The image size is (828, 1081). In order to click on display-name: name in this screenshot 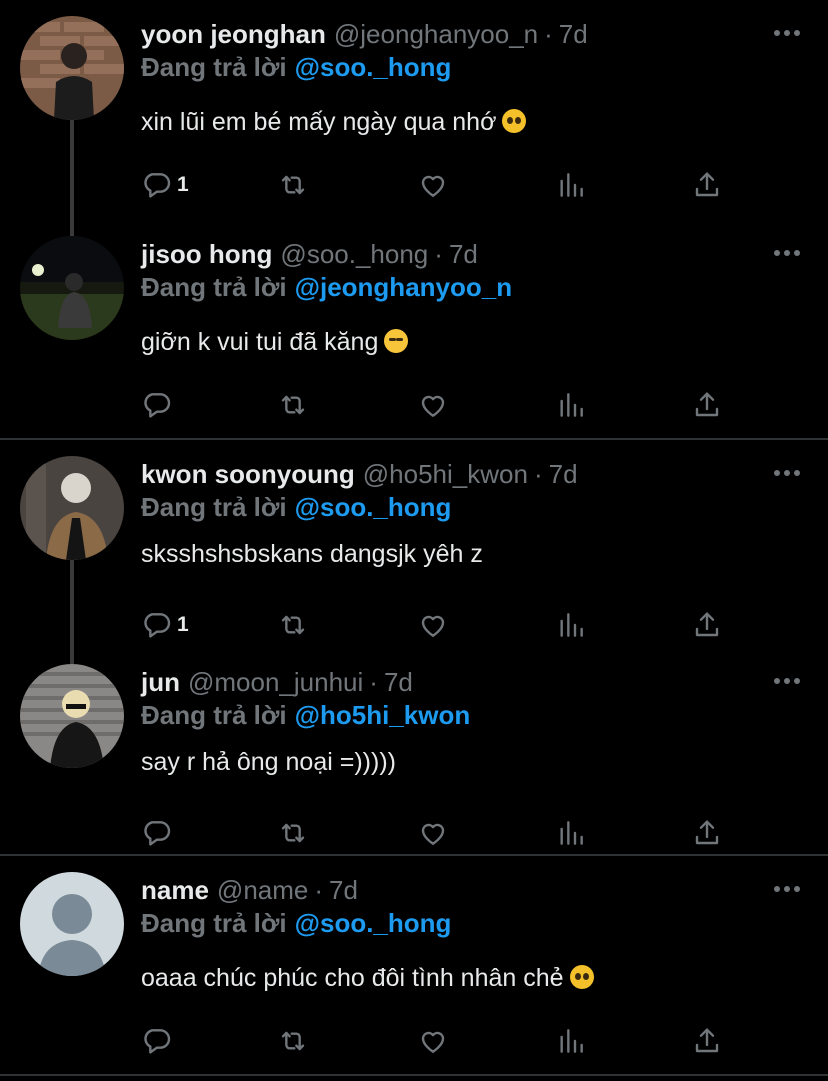, I will do `click(175, 890)`.